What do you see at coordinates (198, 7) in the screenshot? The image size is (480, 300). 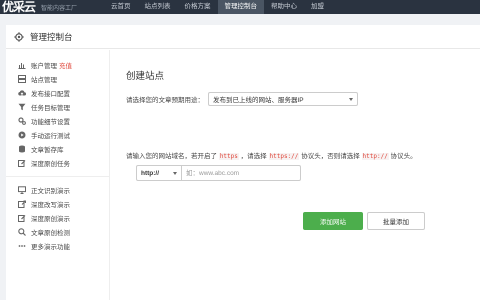 I see `nav-item-pricing: 价格方案` at bounding box center [198, 7].